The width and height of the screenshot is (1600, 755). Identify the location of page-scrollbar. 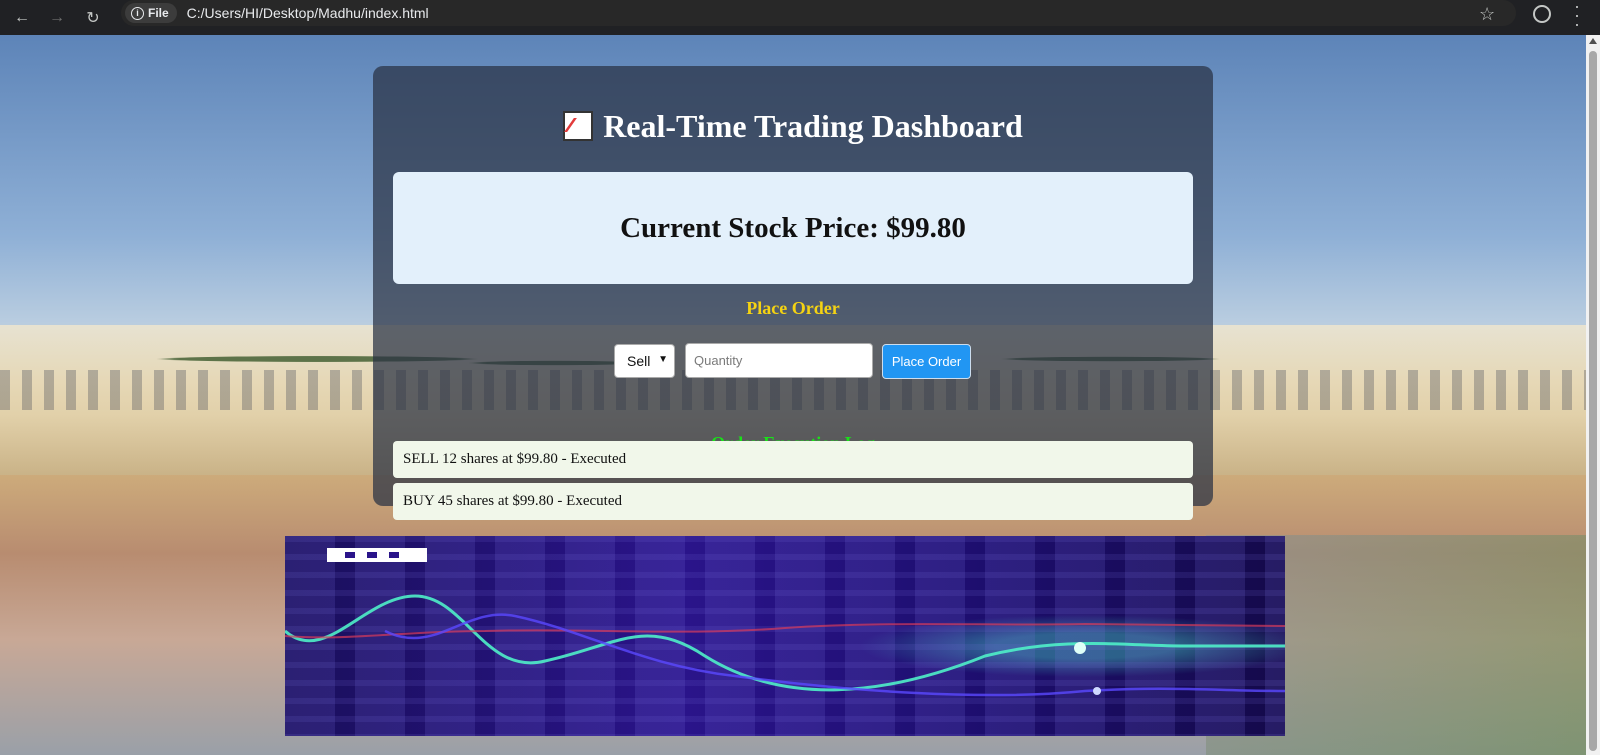
(1593, 395).